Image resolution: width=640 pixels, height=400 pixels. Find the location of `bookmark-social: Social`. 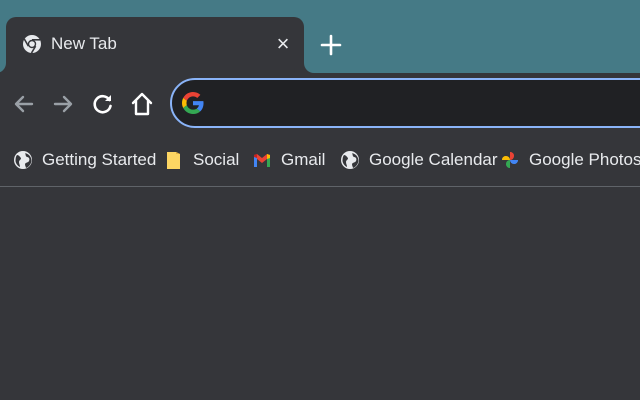

bookmark-social: Social is located at coordinates (201, 160).